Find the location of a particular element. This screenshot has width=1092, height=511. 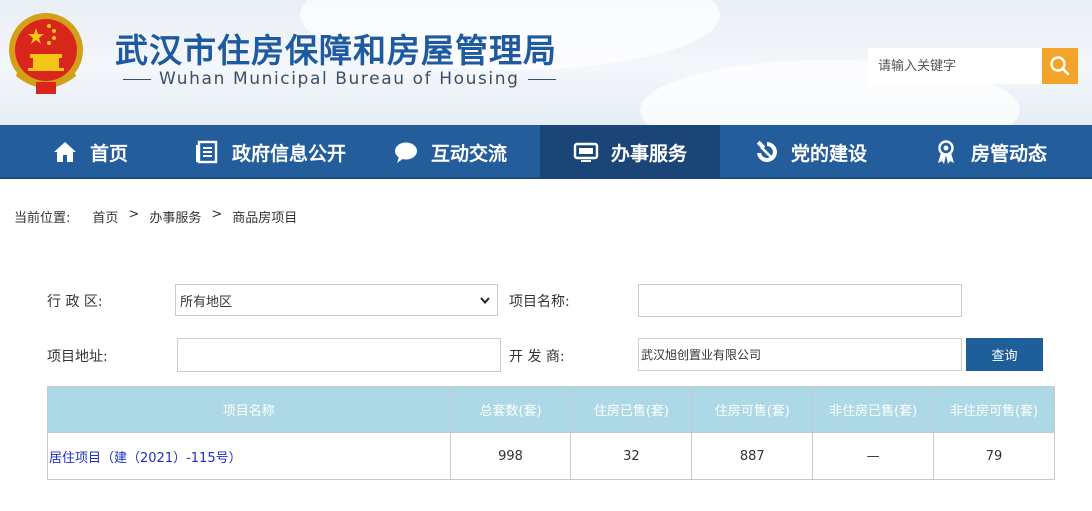

site-title: 武汉市住房保障和房屋管理局 is located at coordinates (336, 50).